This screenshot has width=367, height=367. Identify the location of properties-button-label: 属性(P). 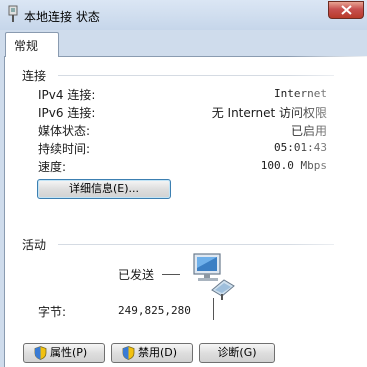
(69, 352).